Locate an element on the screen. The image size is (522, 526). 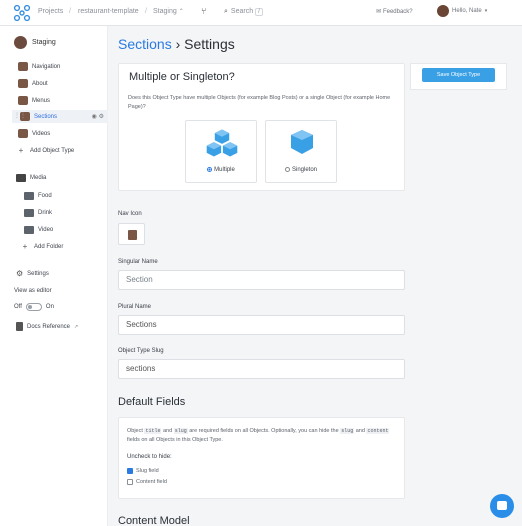
nav-icon-label: Nav Icon is located at coordinates (130, 214).